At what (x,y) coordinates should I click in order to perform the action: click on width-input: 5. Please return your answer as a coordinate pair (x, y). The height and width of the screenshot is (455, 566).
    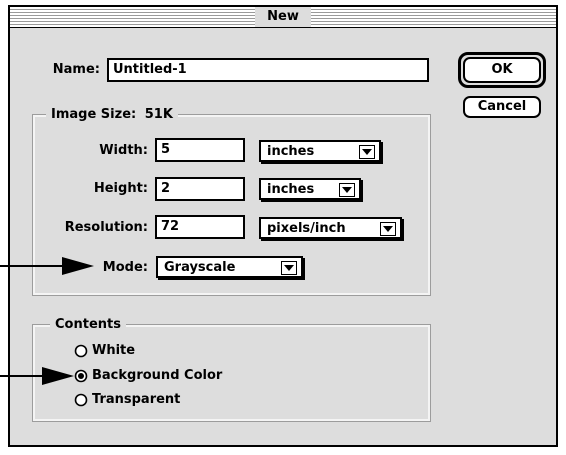
    Looking at the image, I should click on (200, 150).